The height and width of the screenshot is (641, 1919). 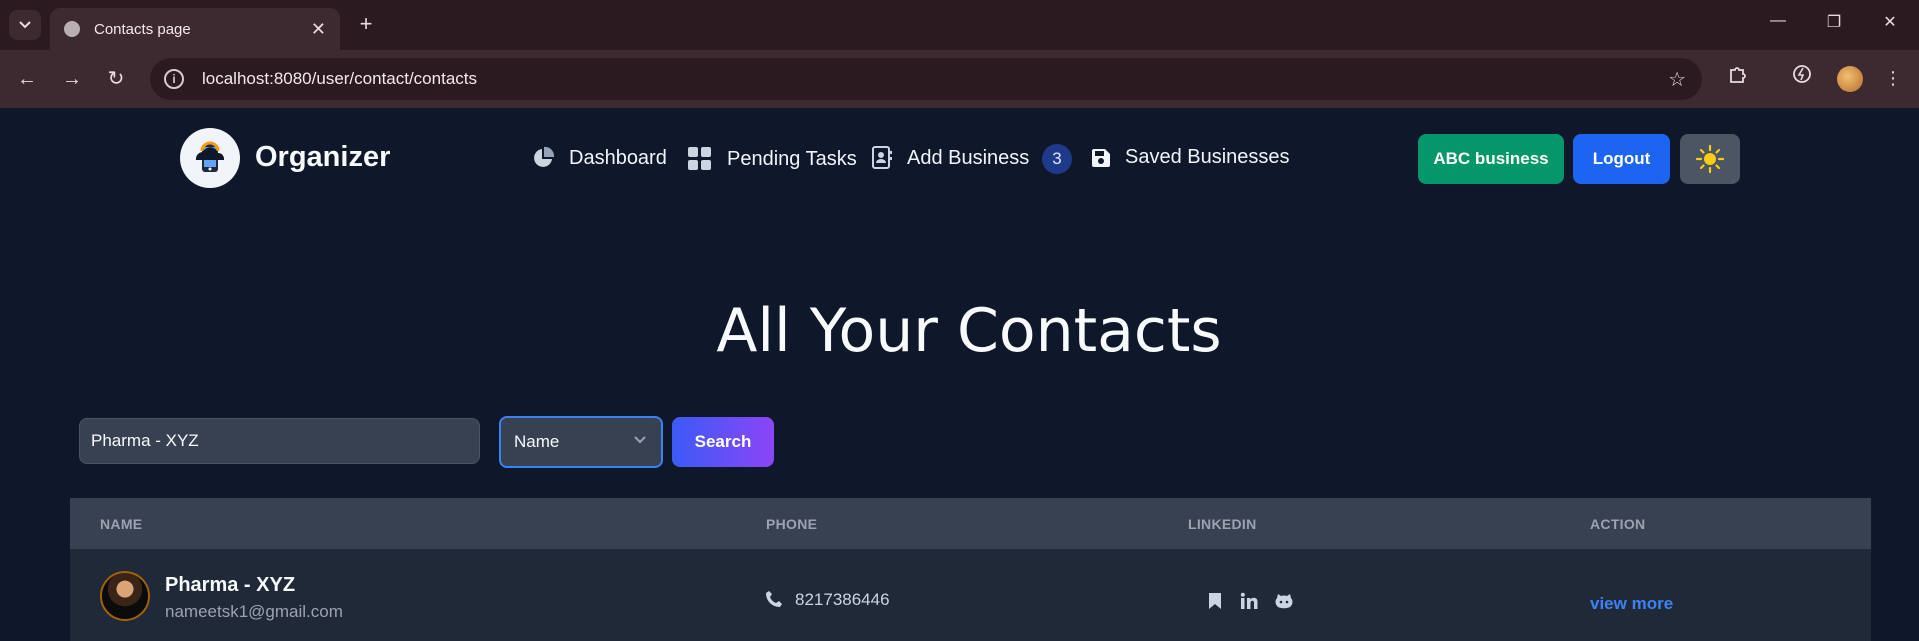 What do you see at coordinates (537, 441) in the screenshot?
I see `search-field-selected: Name` at bounding box center [537, 441].